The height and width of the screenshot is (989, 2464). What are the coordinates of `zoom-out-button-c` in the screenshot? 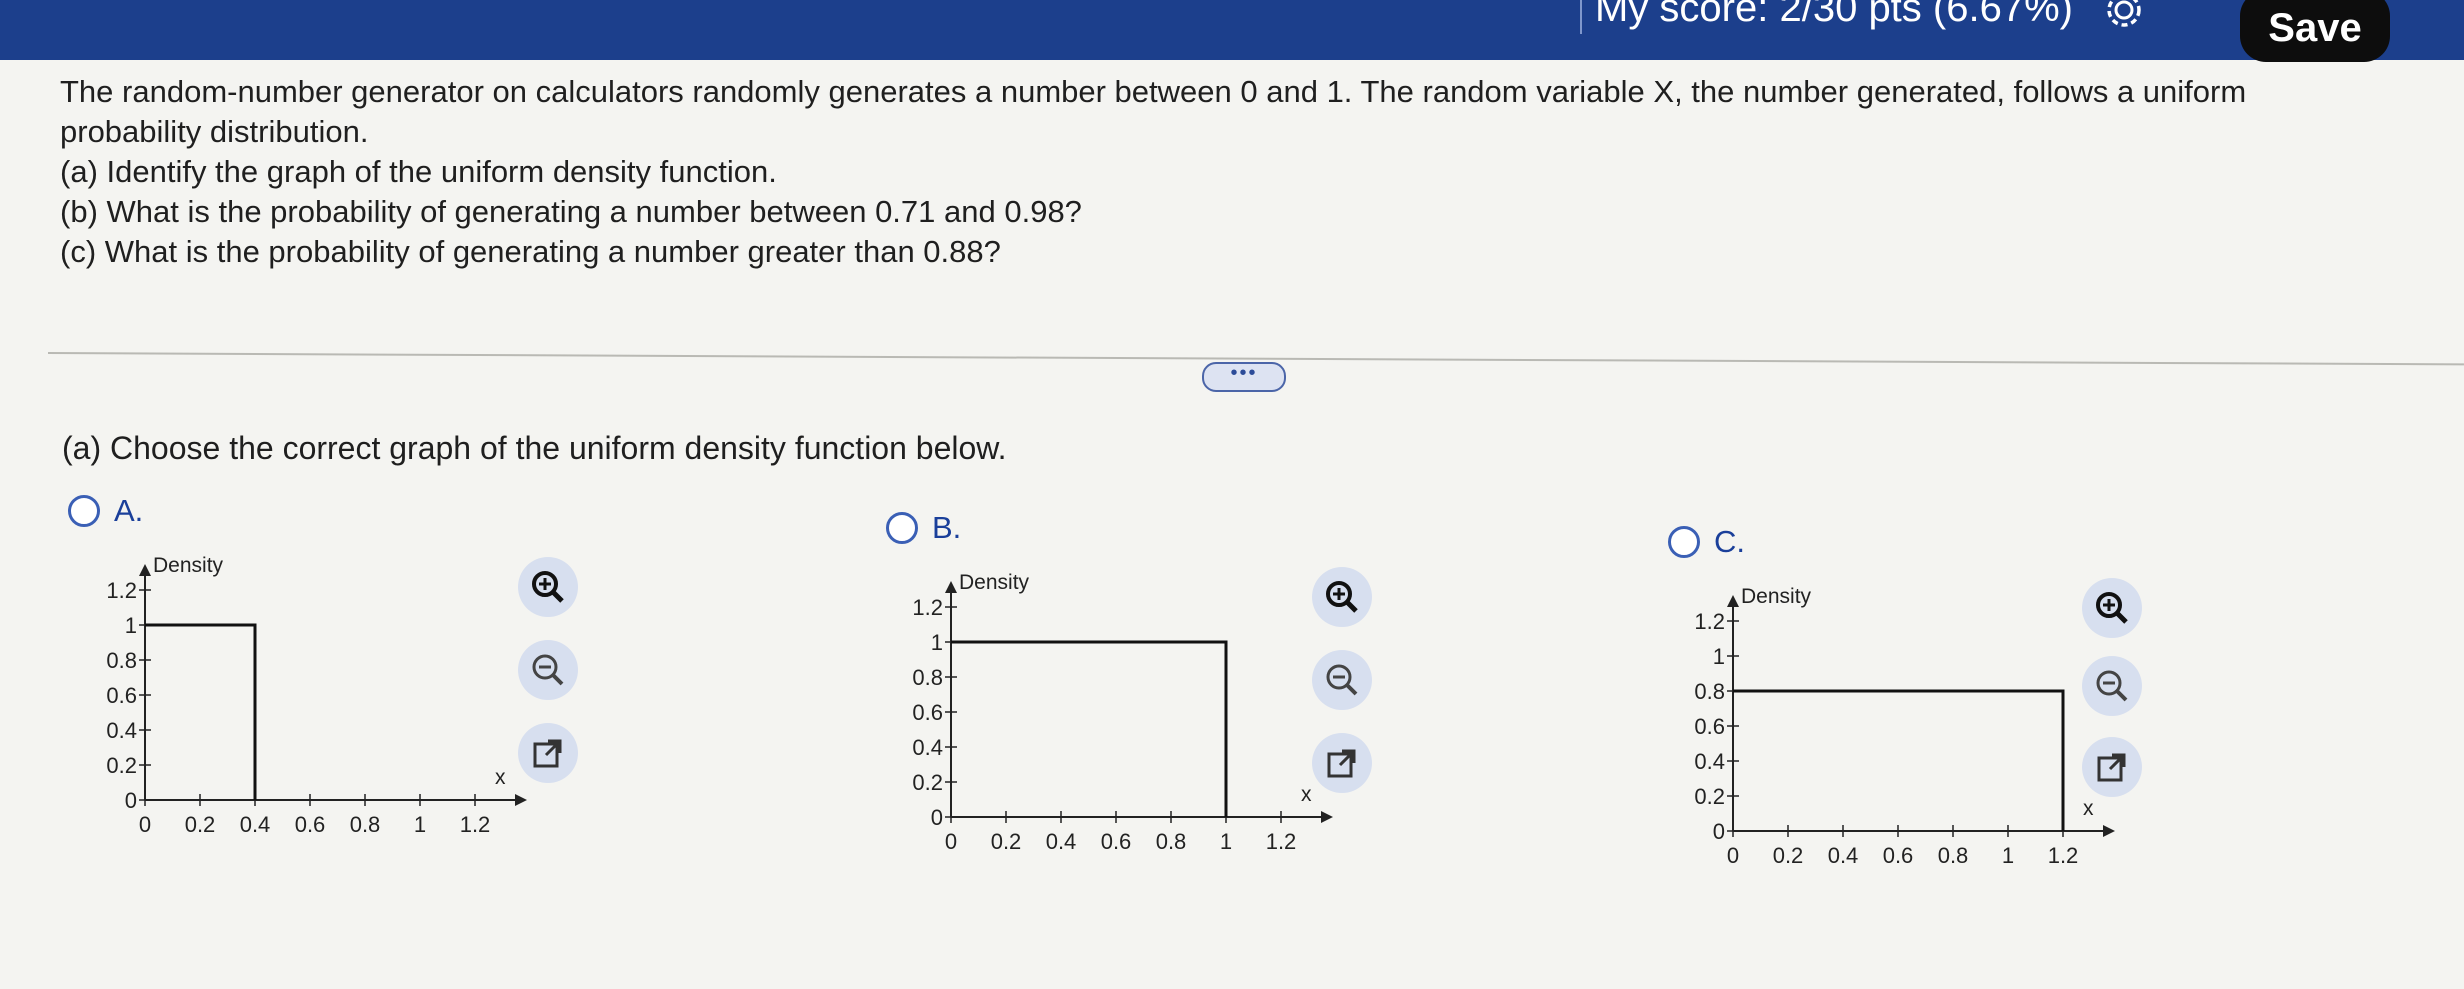 It's located at (2112, 686).